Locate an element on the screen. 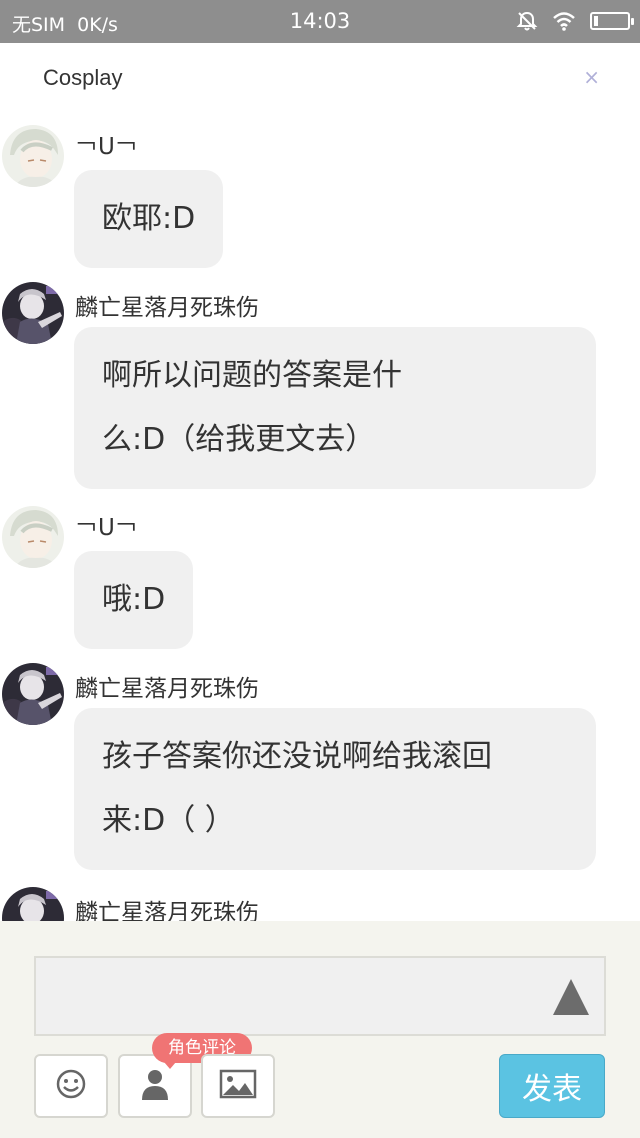 The image size is (640, 1138). battery-icon is located at coordinates (612, 21).